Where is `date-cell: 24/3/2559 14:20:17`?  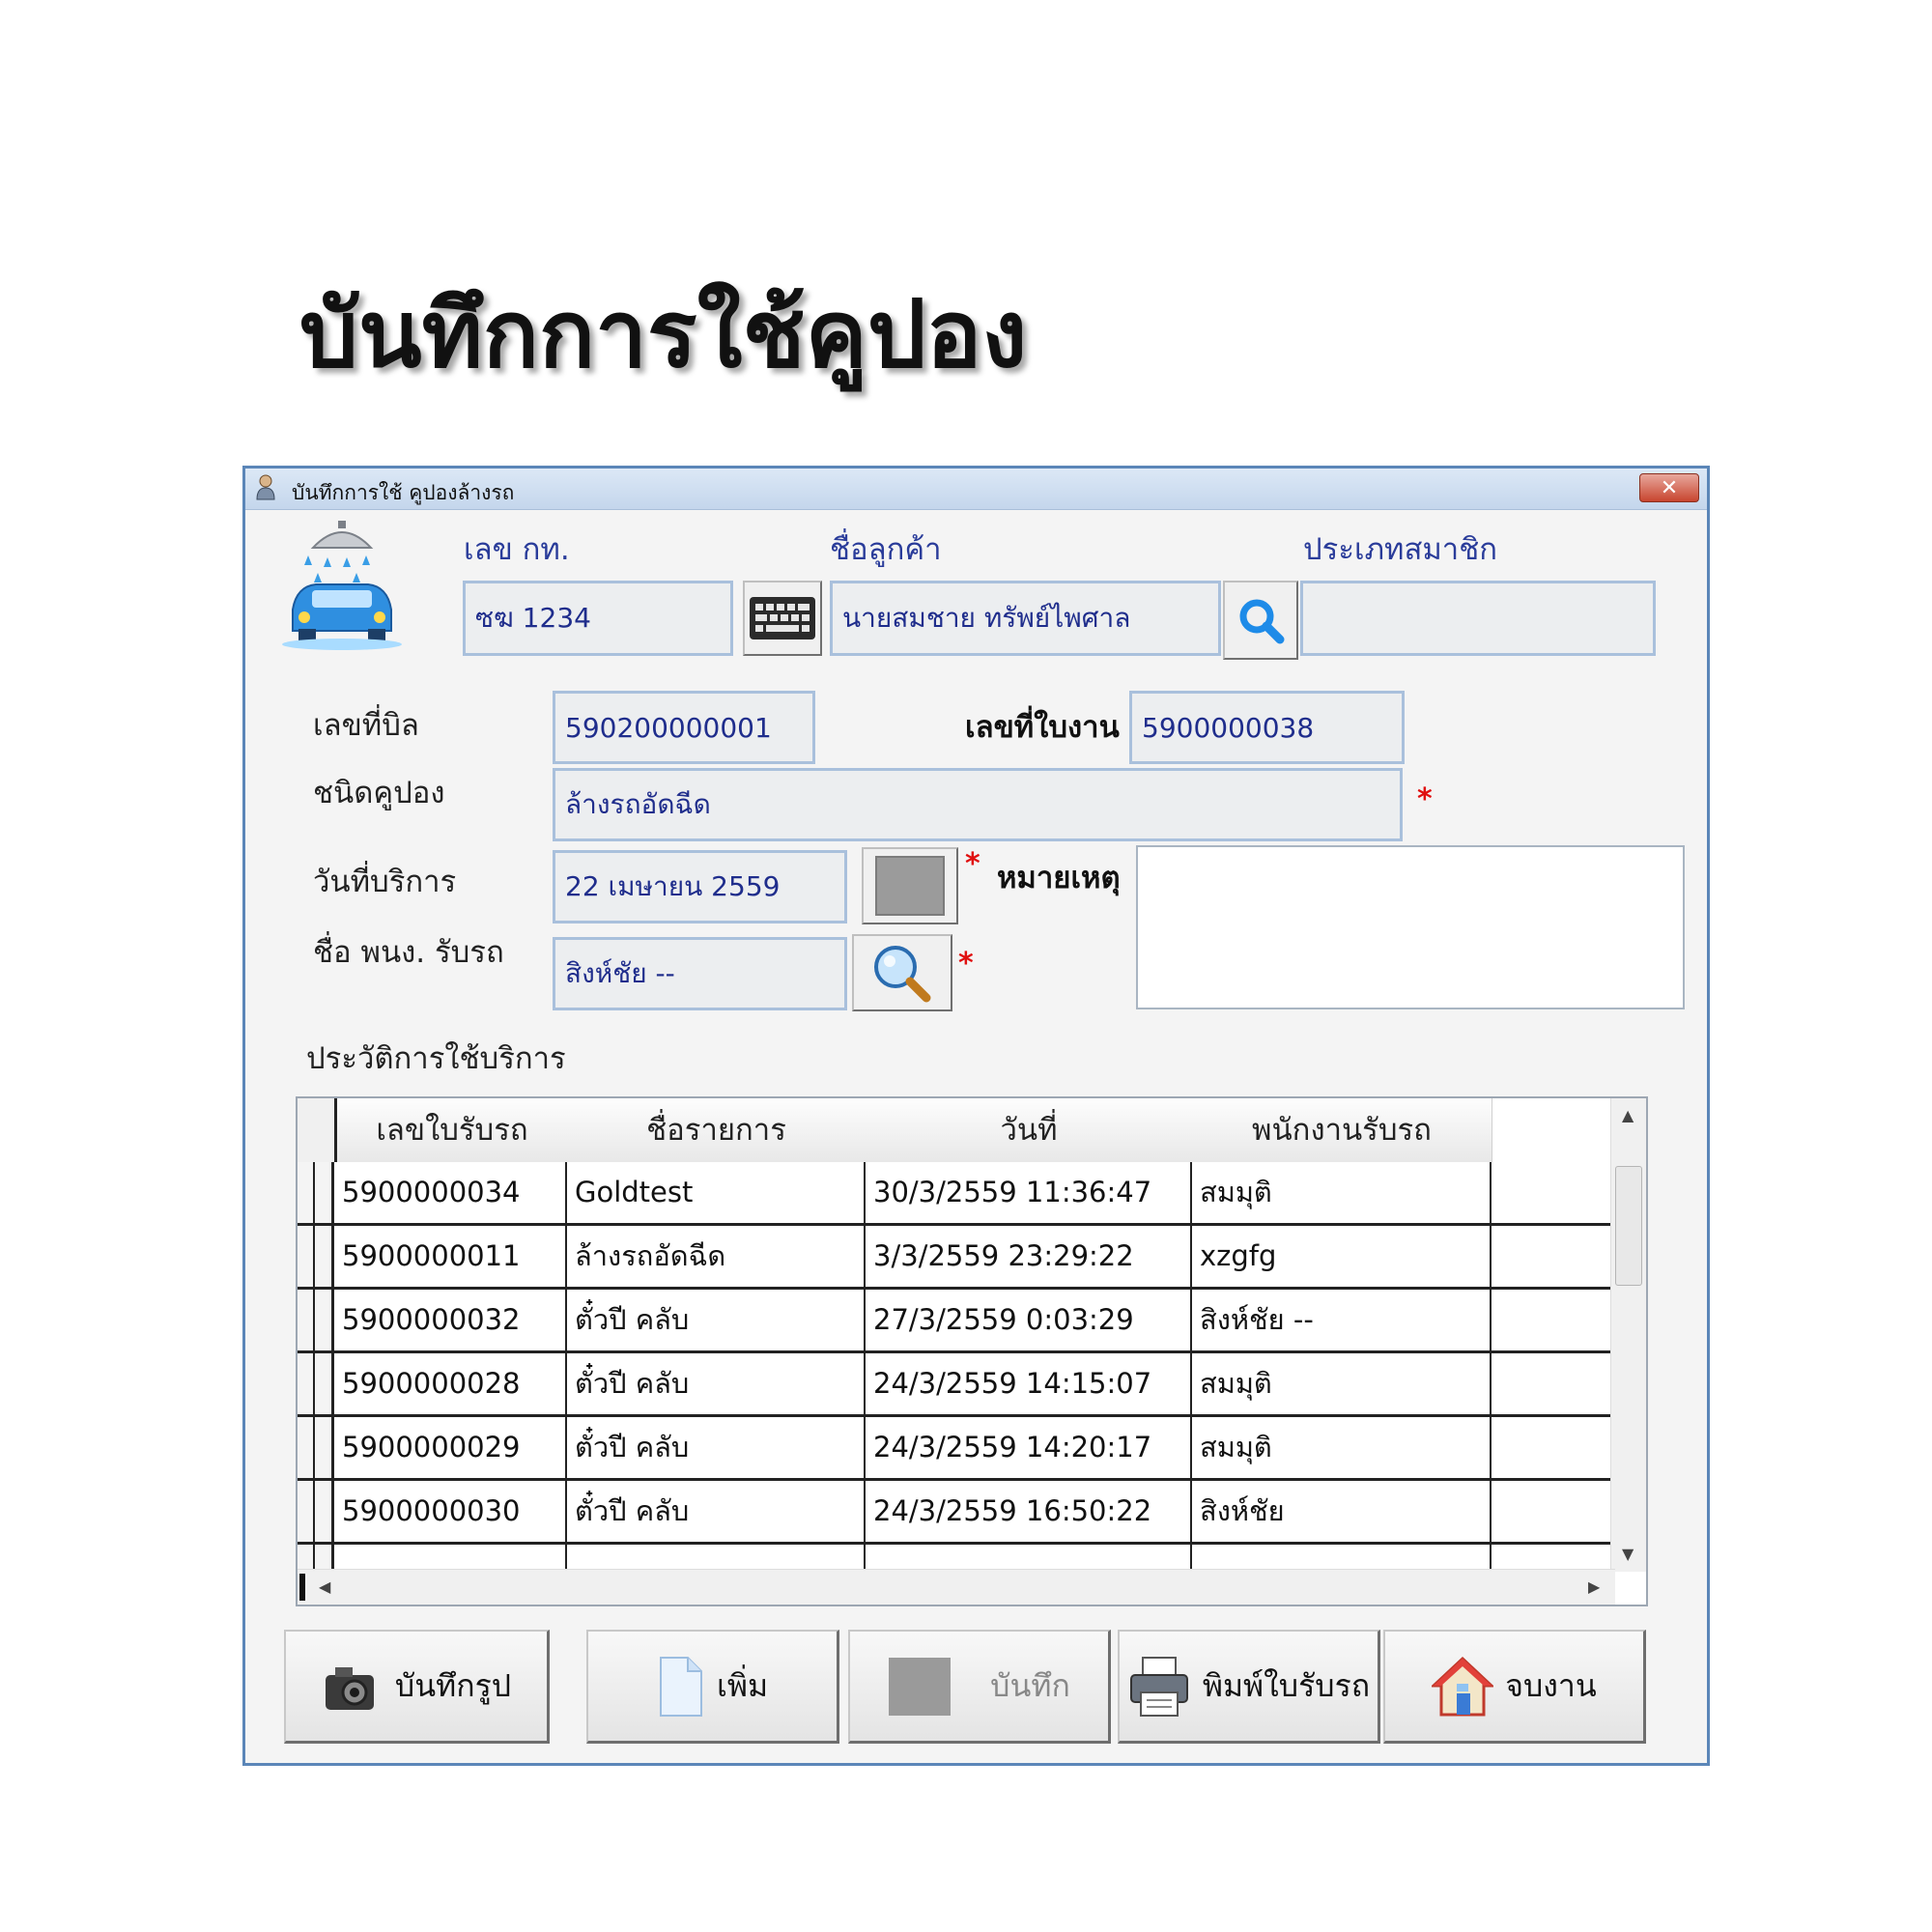
date-cell: 24/3/2559 14:20:17 is located at coordinates (1029, 1447).